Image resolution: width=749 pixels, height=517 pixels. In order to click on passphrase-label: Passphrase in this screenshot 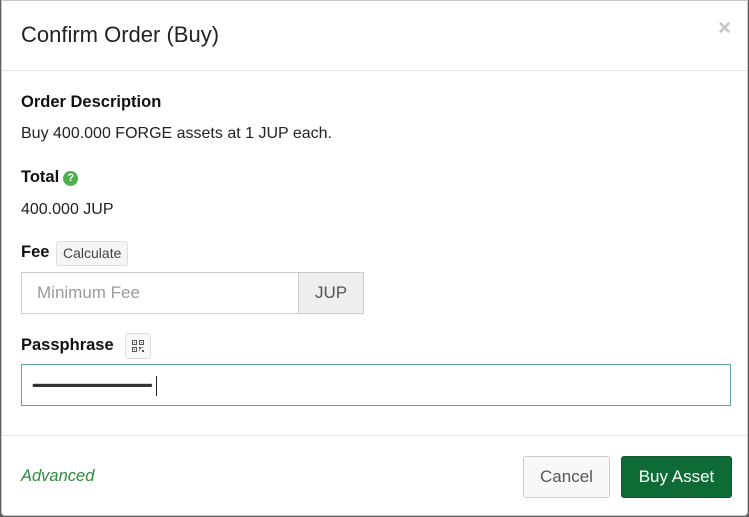, I will do `click(67, 345)`.